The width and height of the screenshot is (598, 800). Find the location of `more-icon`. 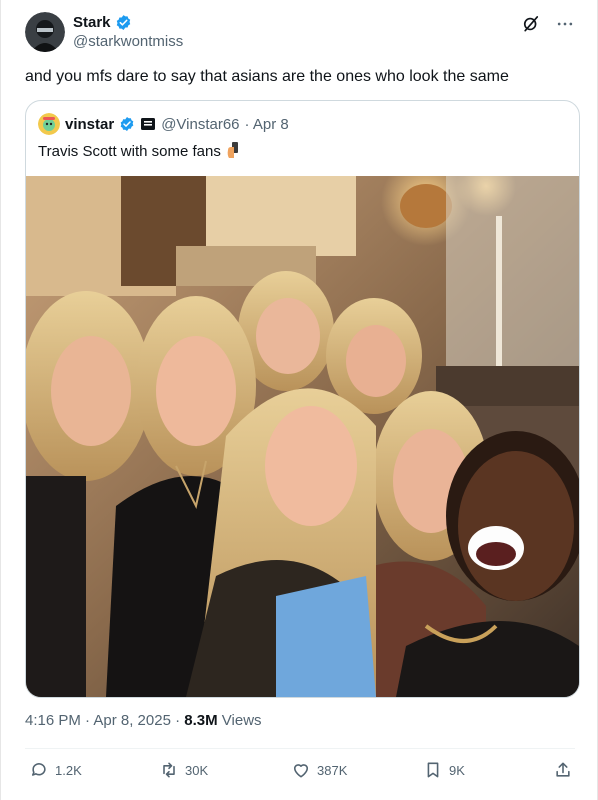

more-icon is located at coordinates (565, 24).